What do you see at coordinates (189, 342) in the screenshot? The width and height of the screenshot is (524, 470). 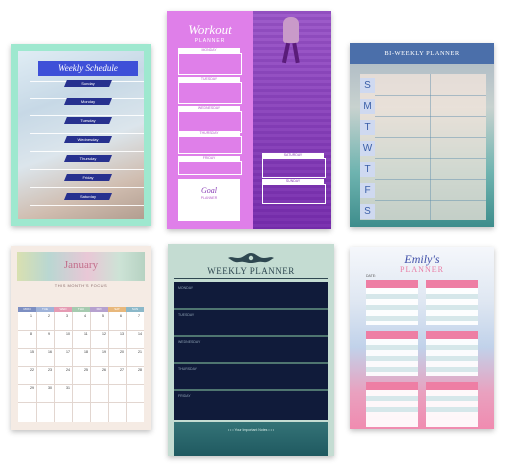 I see `weekly-planner-day: WEDNESDAY` at bounding box center [189, 342].